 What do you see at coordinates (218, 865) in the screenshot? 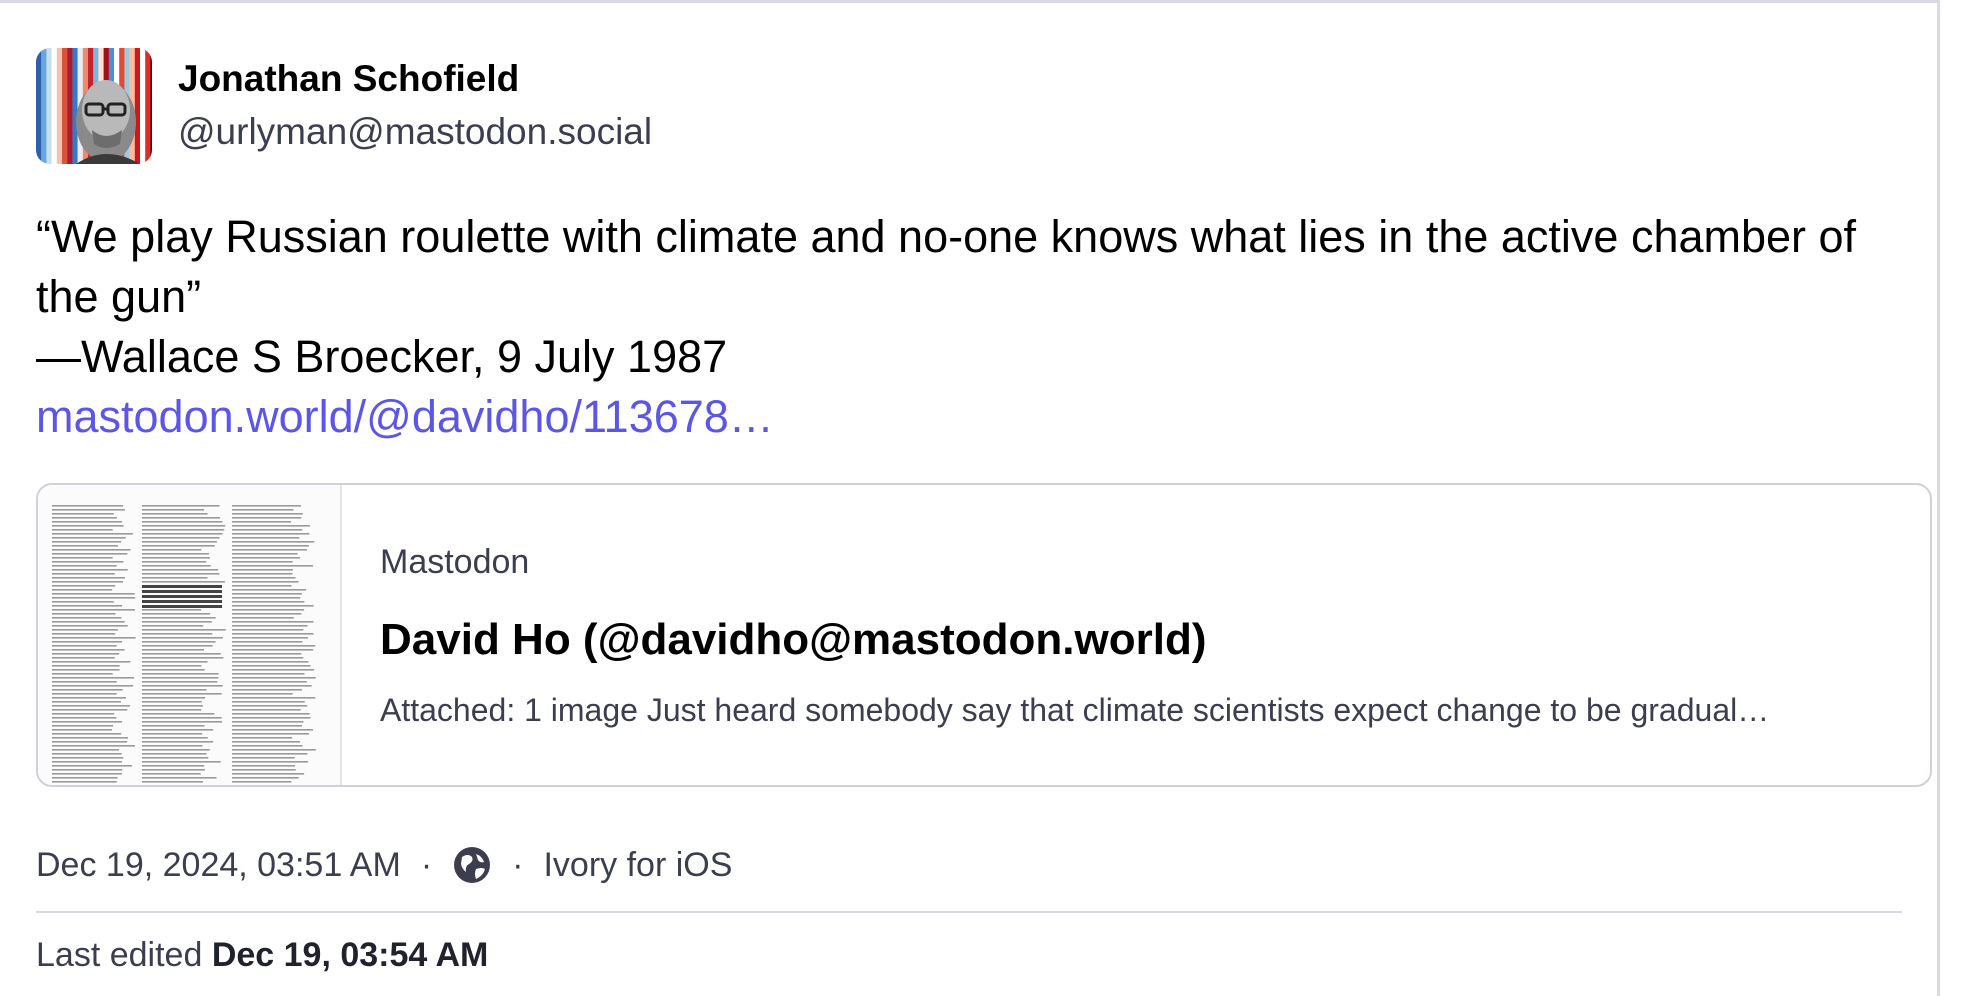
I see `post-timestamp: Dec 19, 2024, 03:51 AM` at bounding box center [218, 865].